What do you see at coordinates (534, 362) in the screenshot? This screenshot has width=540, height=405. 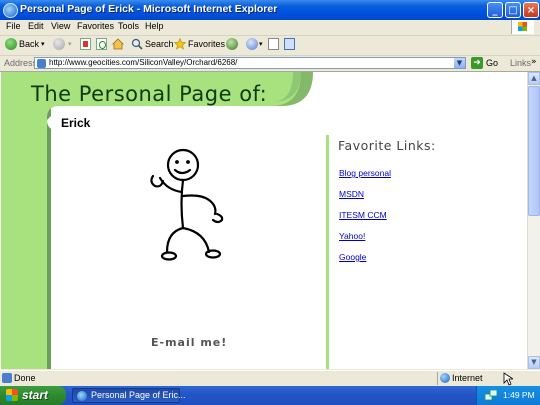 I see `scroll-down-icon: ▼` at bounding box center [534, 362].